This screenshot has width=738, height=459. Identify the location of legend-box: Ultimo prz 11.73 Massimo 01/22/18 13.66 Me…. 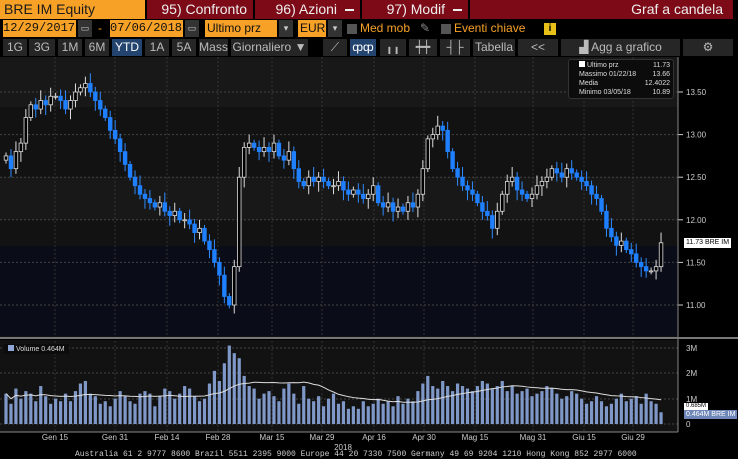
(621, 79).